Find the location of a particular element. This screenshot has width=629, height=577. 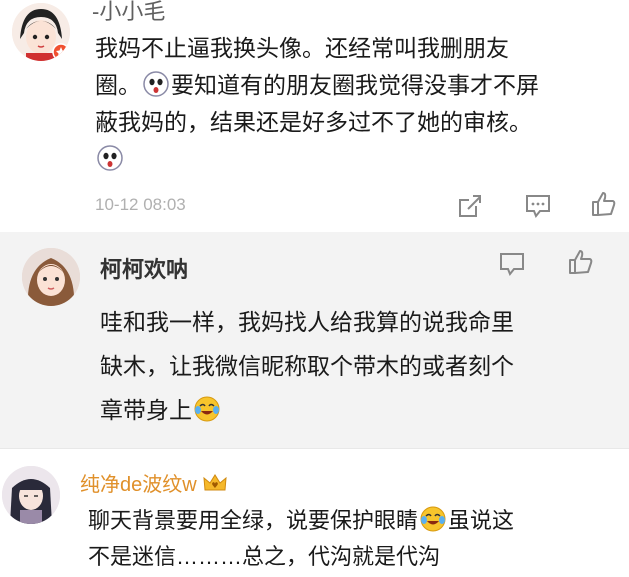

comment-line: 聊天背景要用全绿，说要保护眼睛 虽说这 is located at coordinates (301, 521).